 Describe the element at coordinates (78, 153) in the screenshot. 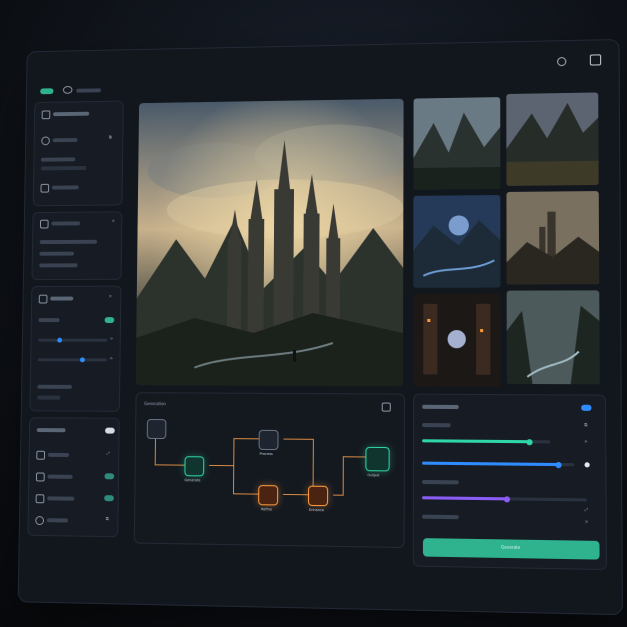

I see `sidebar-panel-1: ⧉` at that location.